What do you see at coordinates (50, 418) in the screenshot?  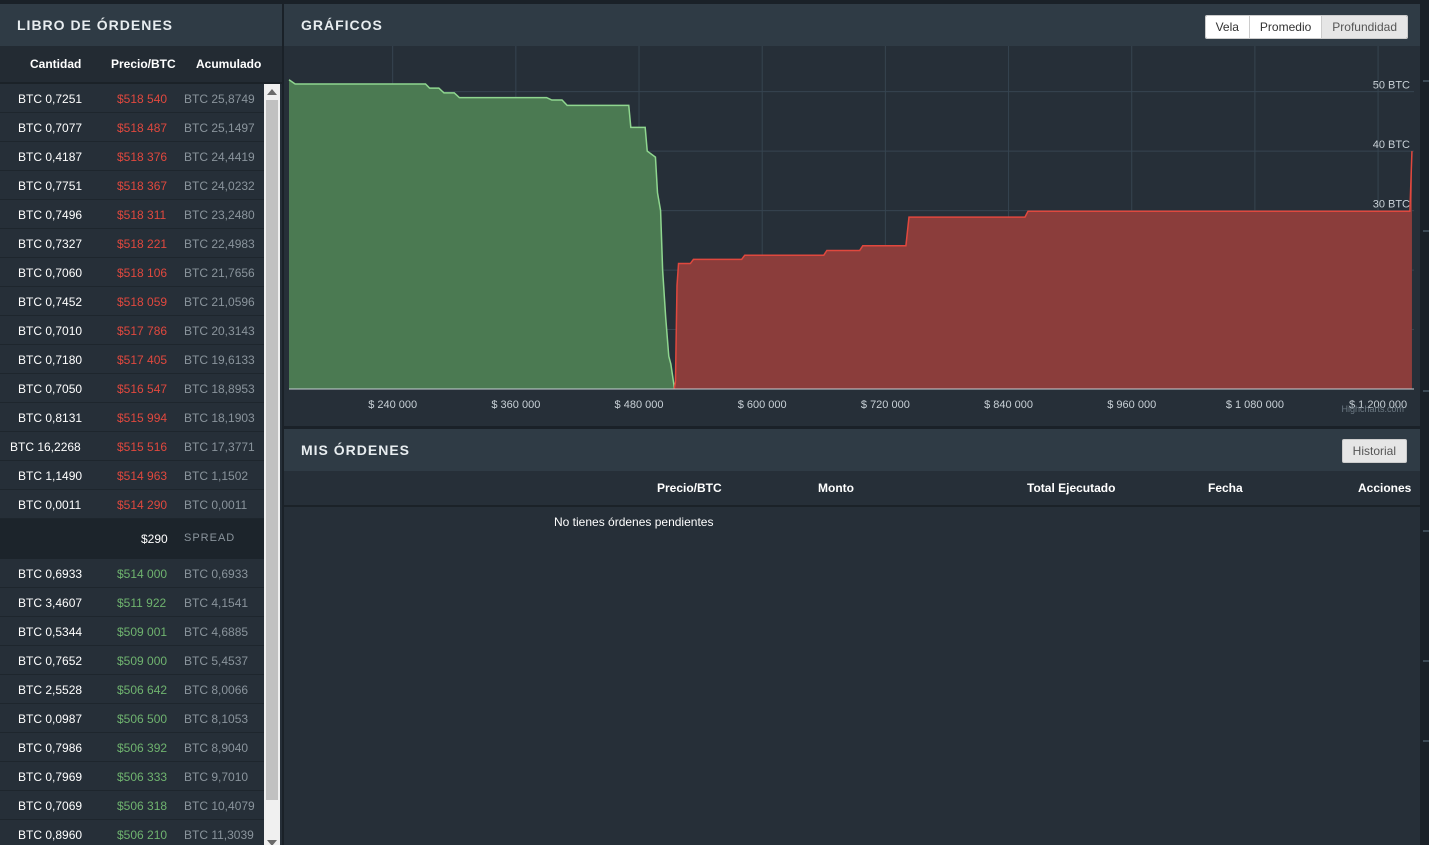 I see `order-quantity: BTC 0,8131` at bounding box center [50, 418].